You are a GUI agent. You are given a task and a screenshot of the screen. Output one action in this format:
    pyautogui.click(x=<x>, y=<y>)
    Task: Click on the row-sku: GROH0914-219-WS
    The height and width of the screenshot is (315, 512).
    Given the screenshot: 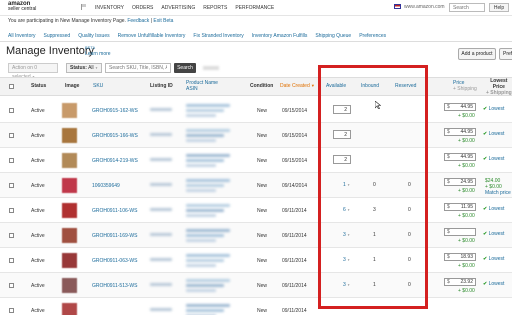 What is the action you would take?
    pyautogui.click(x=115, y=161)
    